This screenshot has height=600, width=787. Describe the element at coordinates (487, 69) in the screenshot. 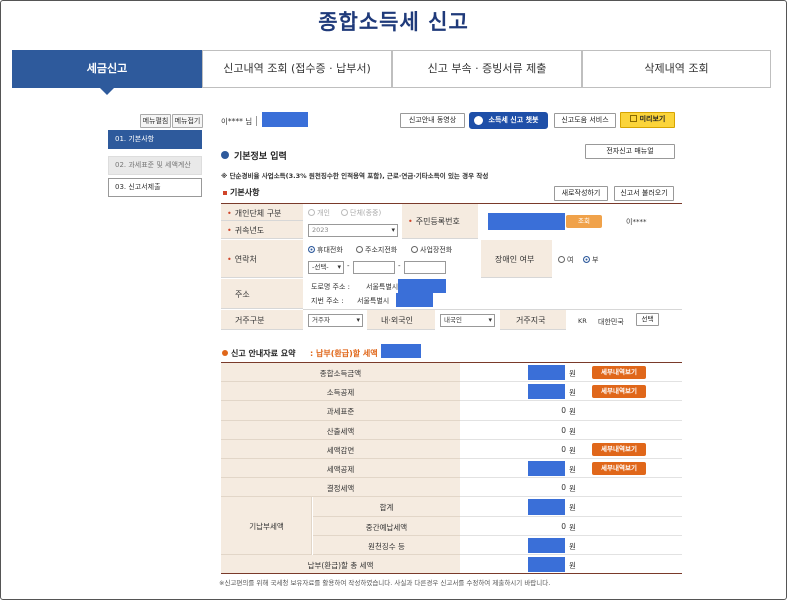

I see `tab-attachments: 신고 부속 · 증빙서류 제출` at that location.